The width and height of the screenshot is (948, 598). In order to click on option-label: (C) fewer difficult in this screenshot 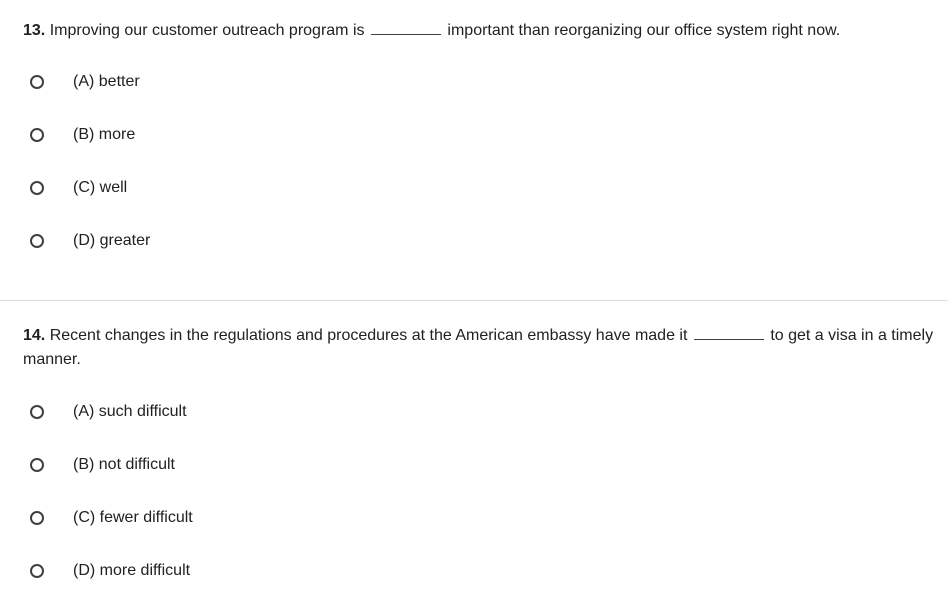, I will do `click(133, 517)`.